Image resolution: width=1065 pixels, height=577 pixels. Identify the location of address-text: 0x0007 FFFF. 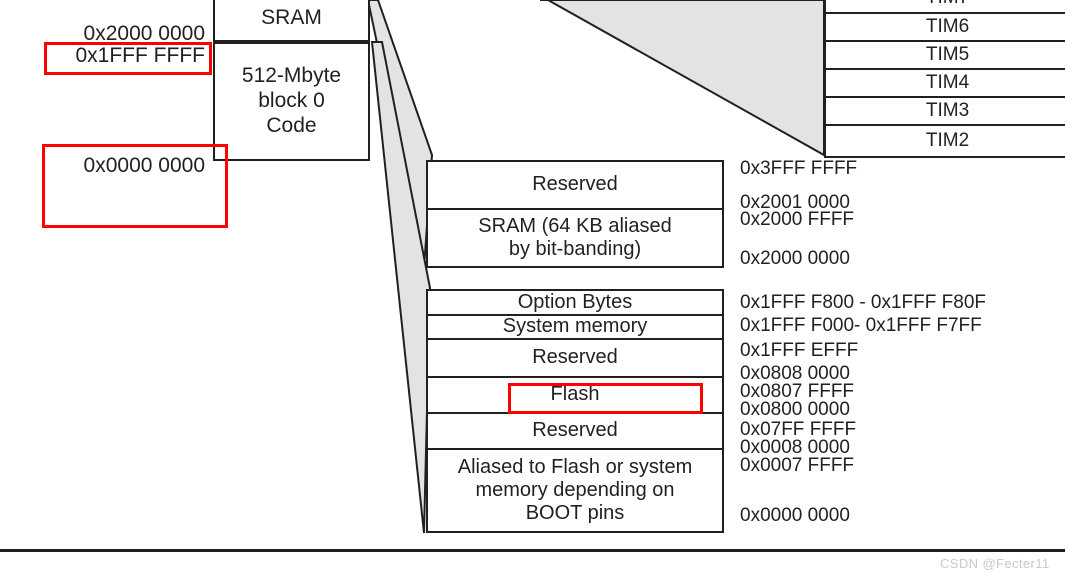
(797, 465).